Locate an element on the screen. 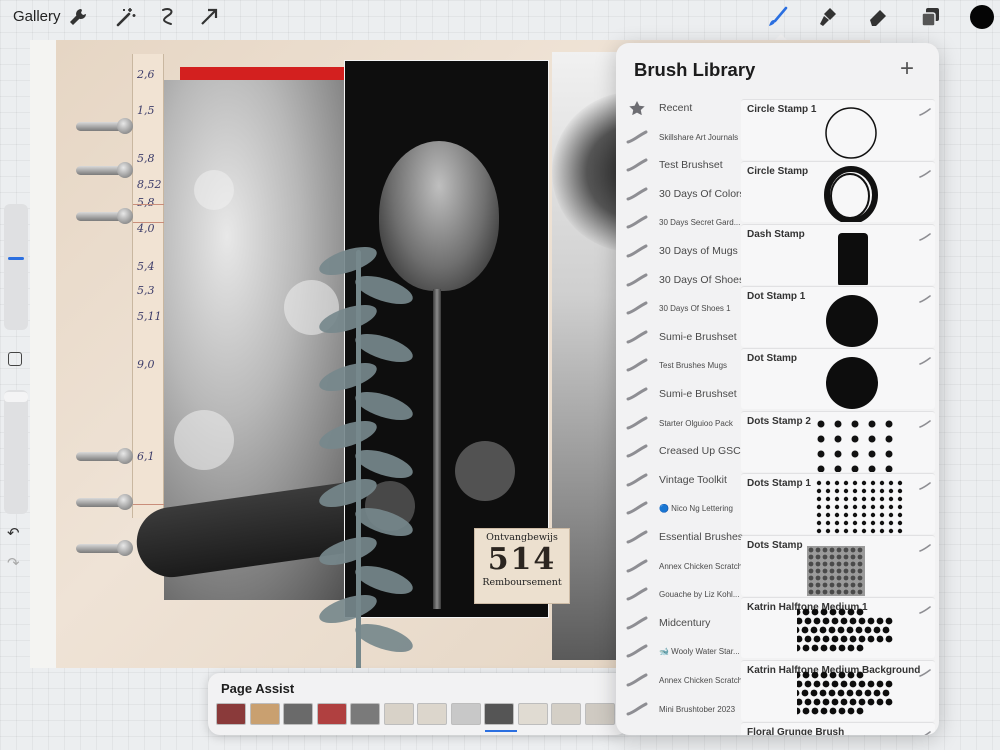  leaf is located at coordinates (348, 609).